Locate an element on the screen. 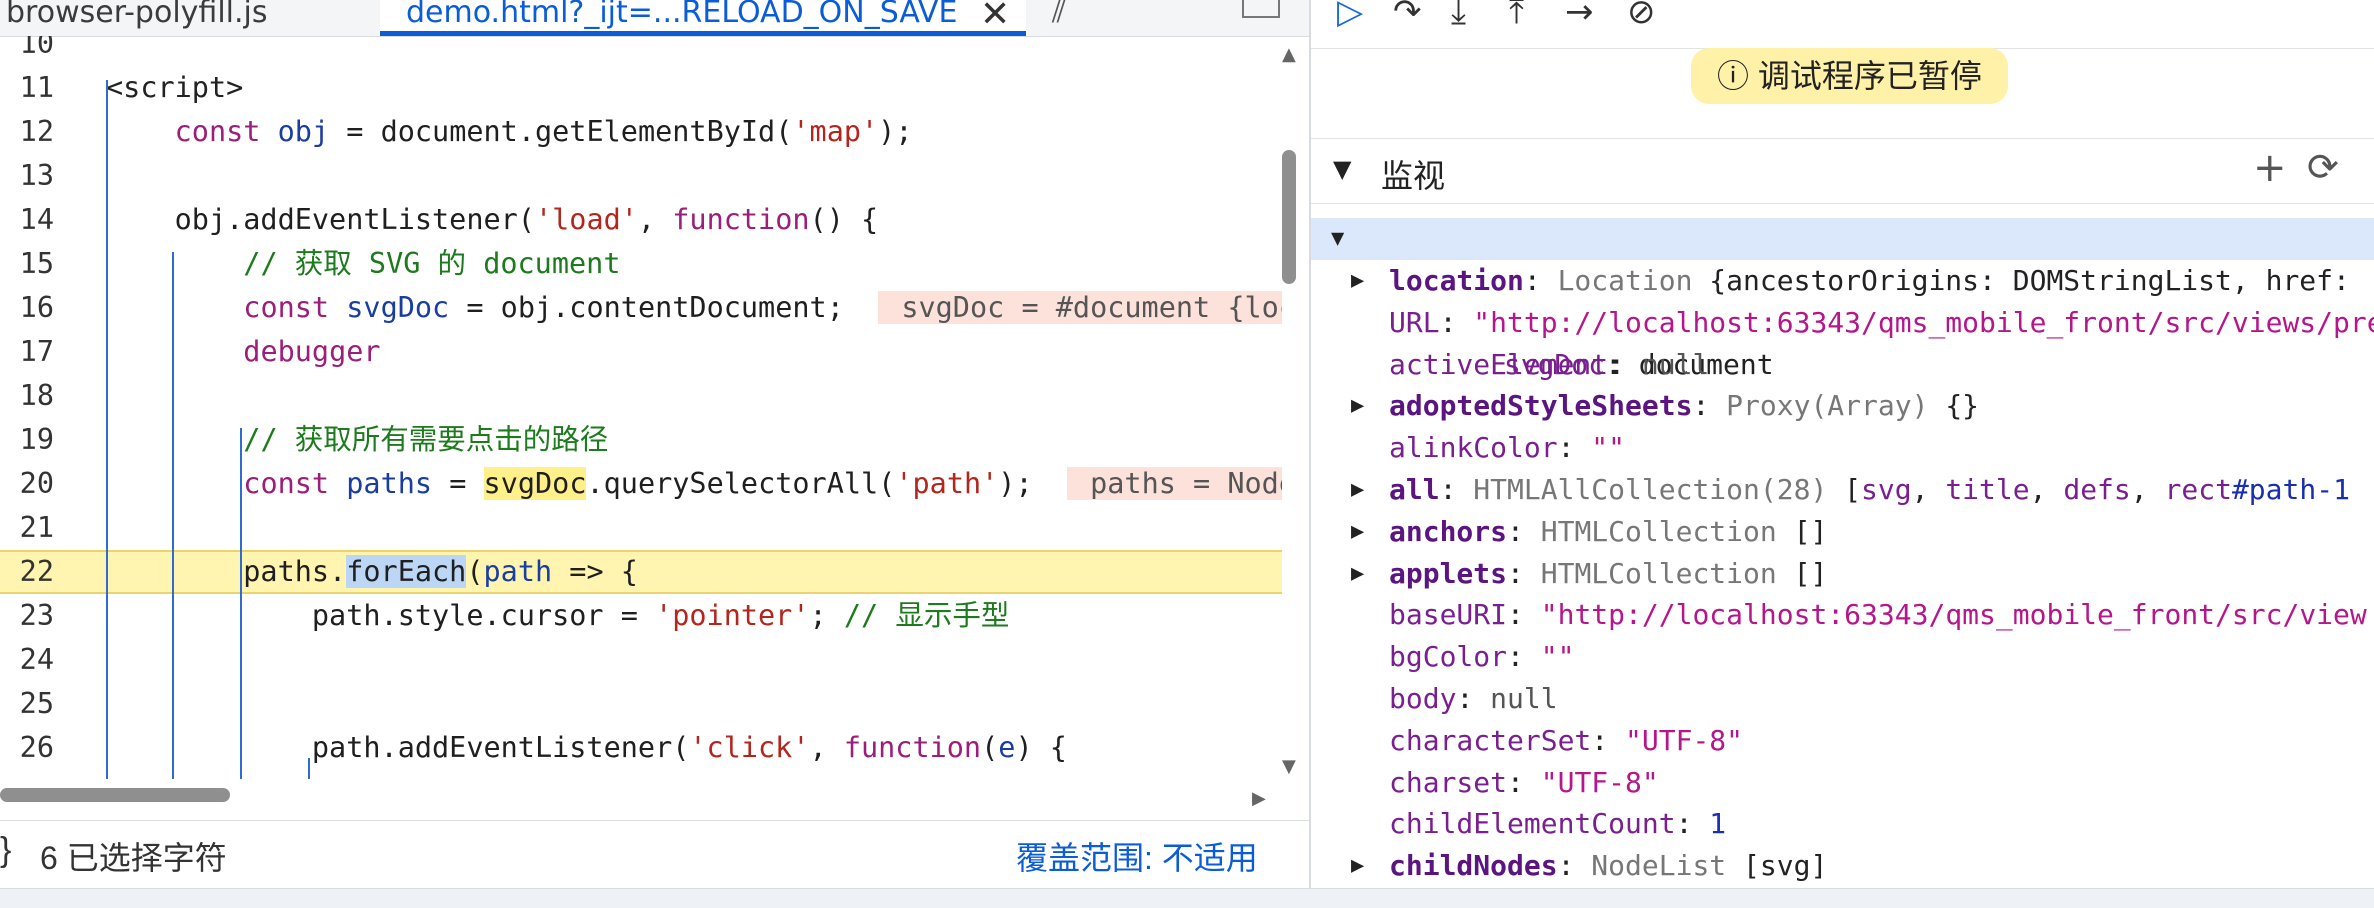 The image size is (2374, 908). line-number: 13 is located at coordinates (34, 176).